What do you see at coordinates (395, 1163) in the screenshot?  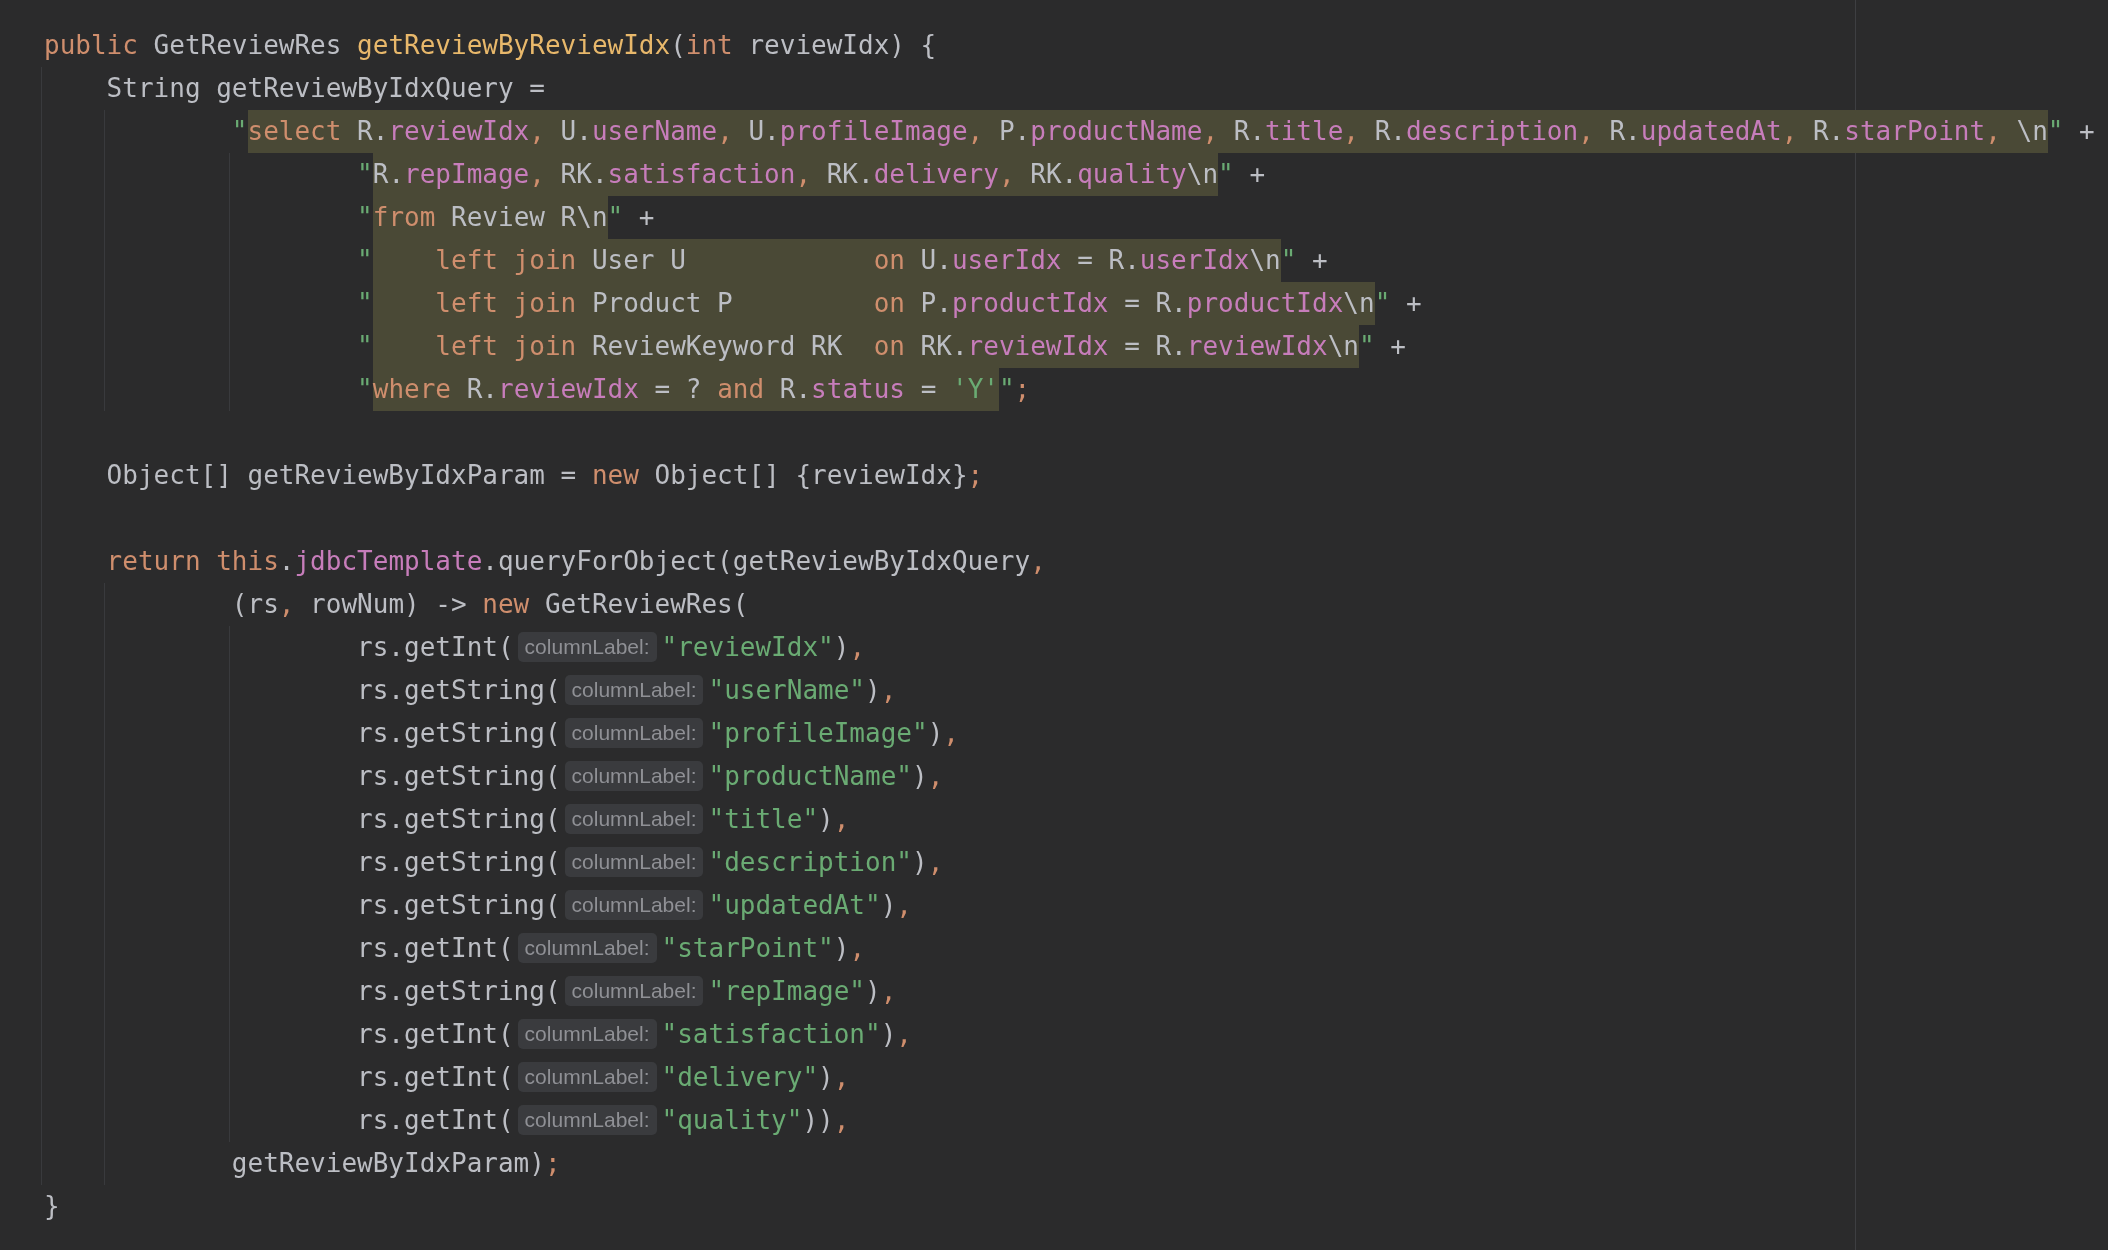 I see `code-line: getReviewByIdxParam);` at bounding box center [395, 1163].